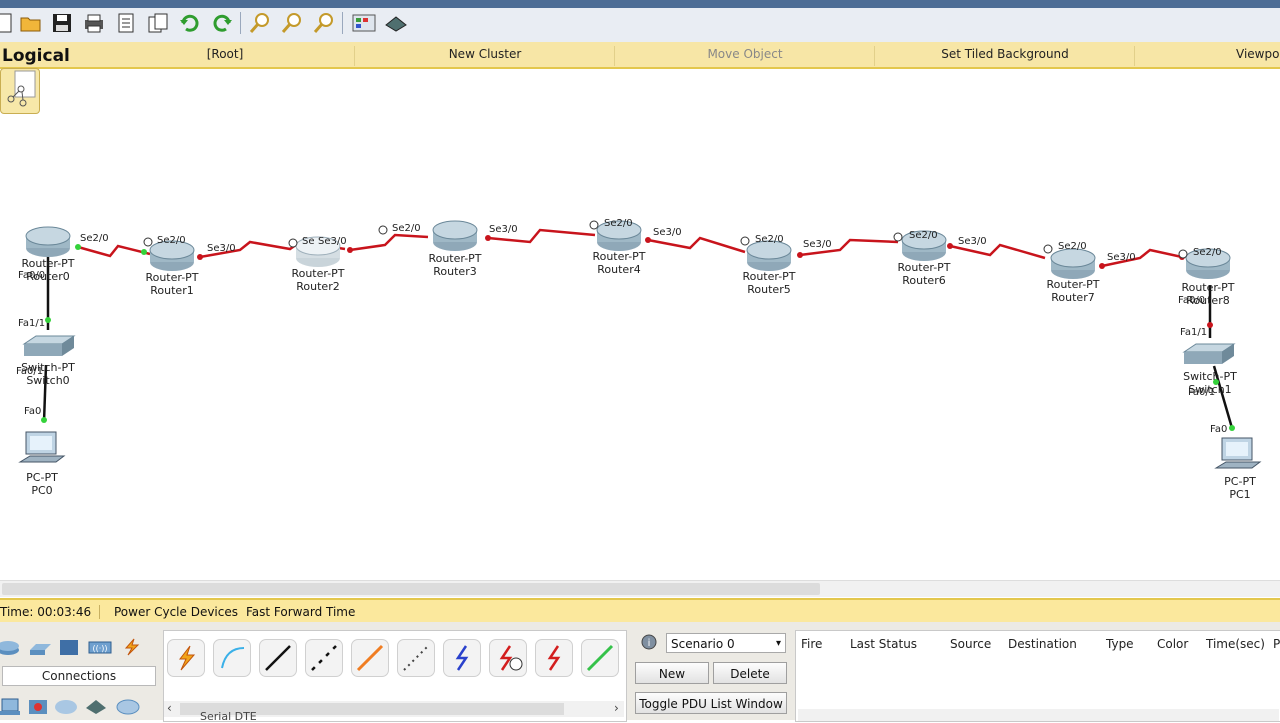 The height and width of the screenshot is (723, 1280). What do you see at coordinates (619, 263) in the screenshot?
I see `router4-label: Router-PT Router4` at bounding box center [619, 263].